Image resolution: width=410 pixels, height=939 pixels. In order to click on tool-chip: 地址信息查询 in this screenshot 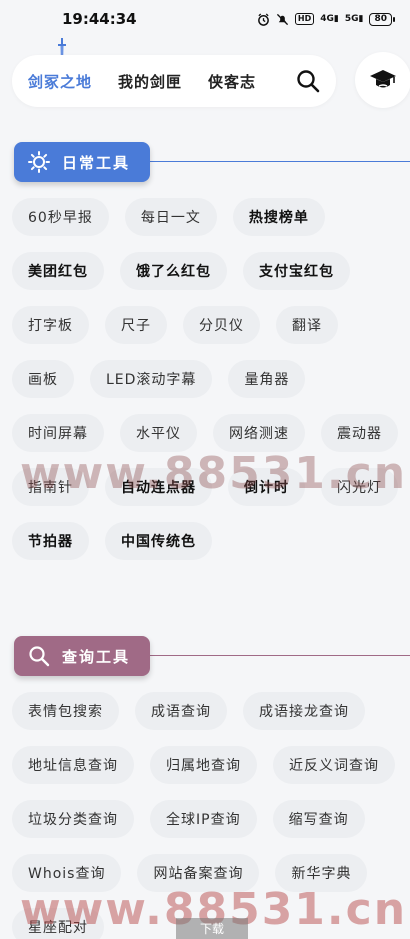, I will do `click(73, 765)`.